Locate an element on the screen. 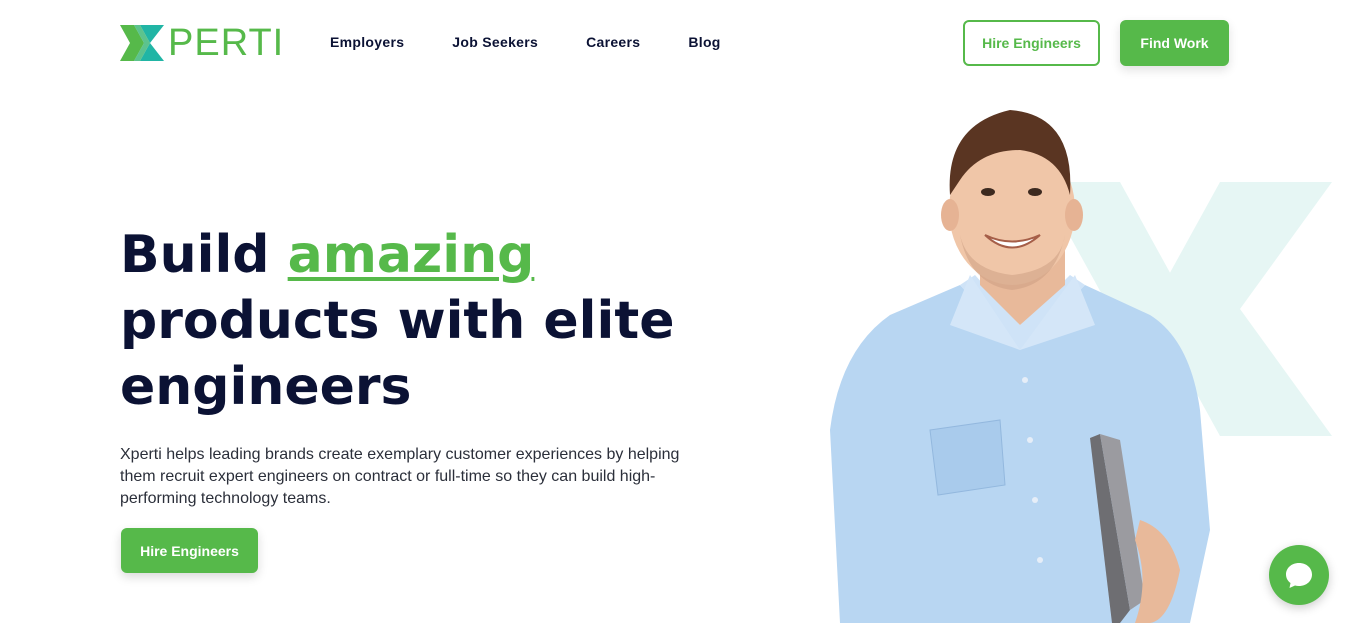 Image resolution: width=1348 pixels, height=623 pixels. logo-wordmark: PERTI is located at coordinates (226, 43).